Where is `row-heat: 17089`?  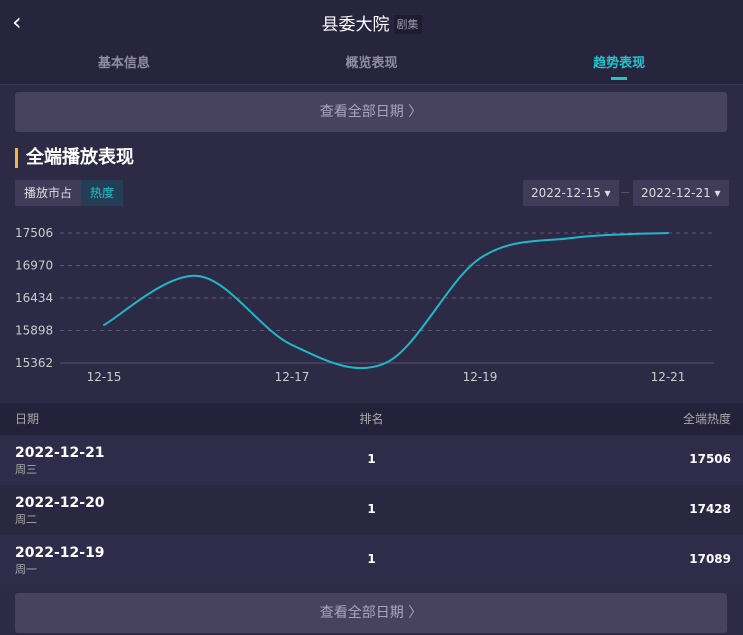
row-heat: 17089 is located at coordinates (710, 559).